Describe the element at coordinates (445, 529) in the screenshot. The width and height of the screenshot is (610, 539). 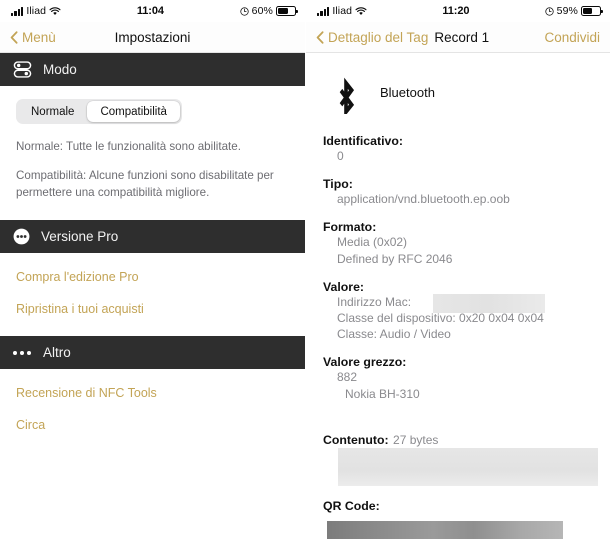
I see `redacted-qr-code` at that location.